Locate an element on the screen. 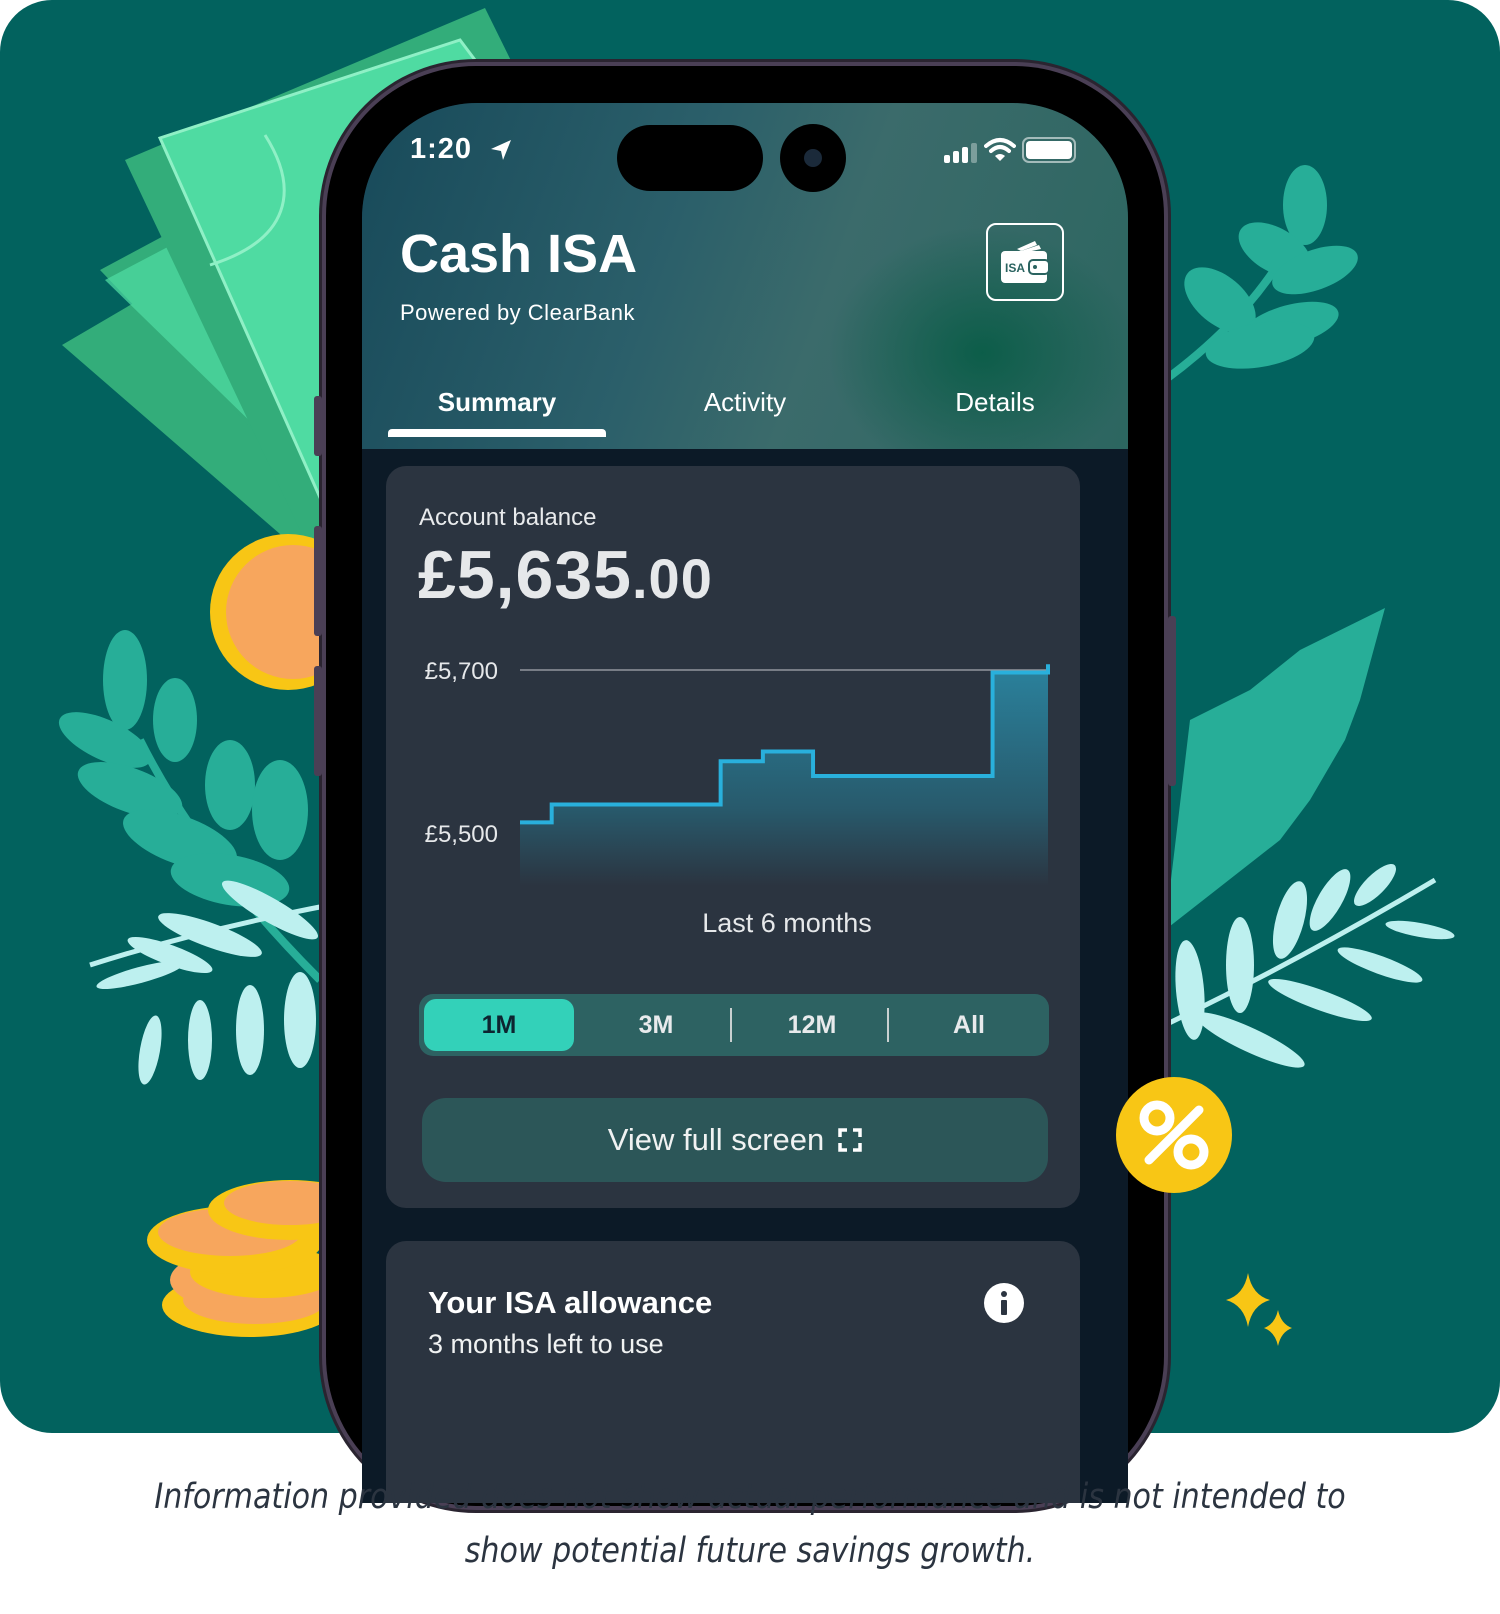 The width and height of the screenshot is (1500, 1614). status-bar: 1:20 is located at coordinates (745, 153).